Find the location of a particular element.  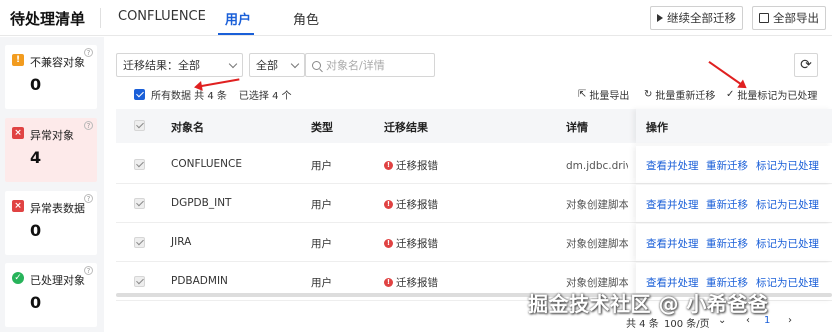

watermark: 掘金技术社区 @ 小希爸爸 is located at coordinates (648, 304).